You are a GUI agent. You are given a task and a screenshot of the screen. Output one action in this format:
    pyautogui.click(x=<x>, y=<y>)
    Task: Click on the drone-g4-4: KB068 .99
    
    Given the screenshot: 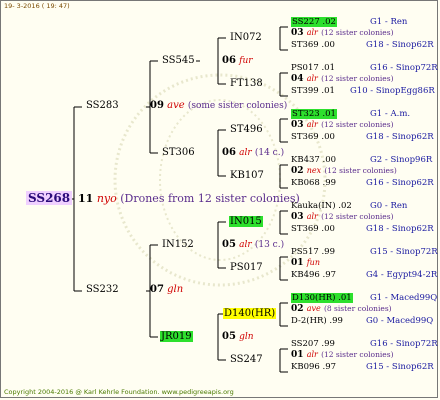 What is the action you would take?
    pyautogui.click(x=313, y=183)
    